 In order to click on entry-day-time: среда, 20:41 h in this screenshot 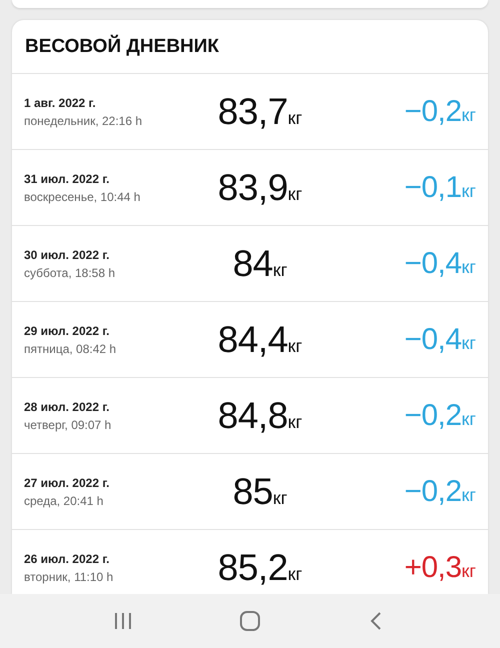, I will do `click(64, 501)`.